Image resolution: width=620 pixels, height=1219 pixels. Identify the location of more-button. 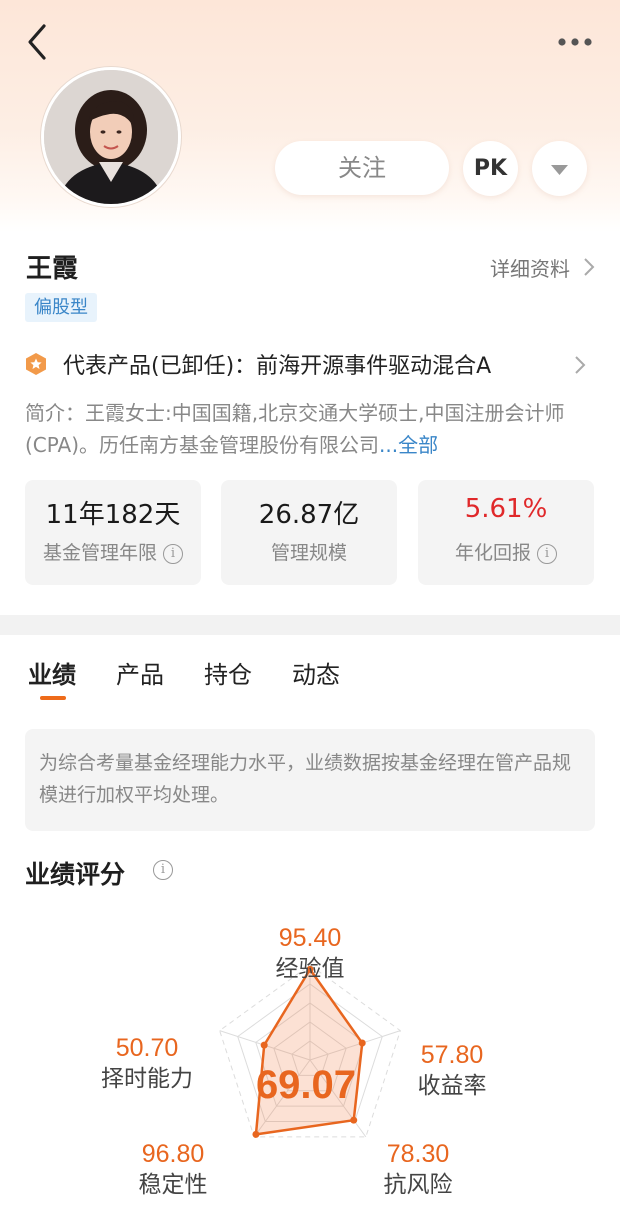
(575, 42).